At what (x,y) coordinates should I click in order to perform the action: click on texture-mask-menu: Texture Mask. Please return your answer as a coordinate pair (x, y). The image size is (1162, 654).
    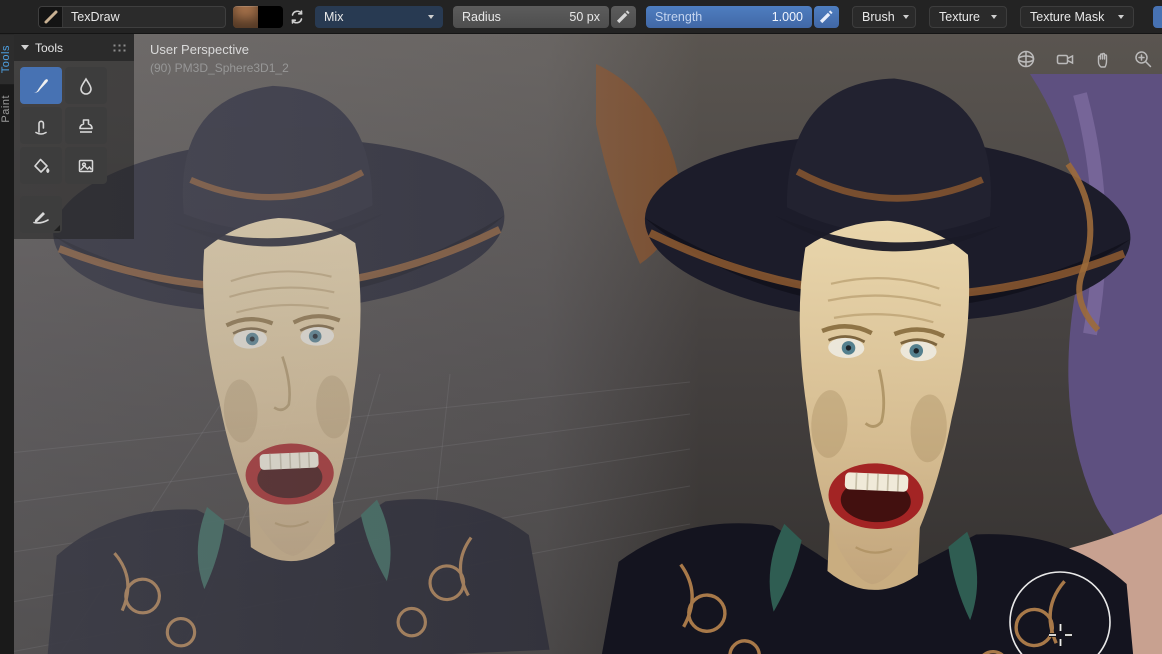
    Looking at the image, I should click on (1077, 16).